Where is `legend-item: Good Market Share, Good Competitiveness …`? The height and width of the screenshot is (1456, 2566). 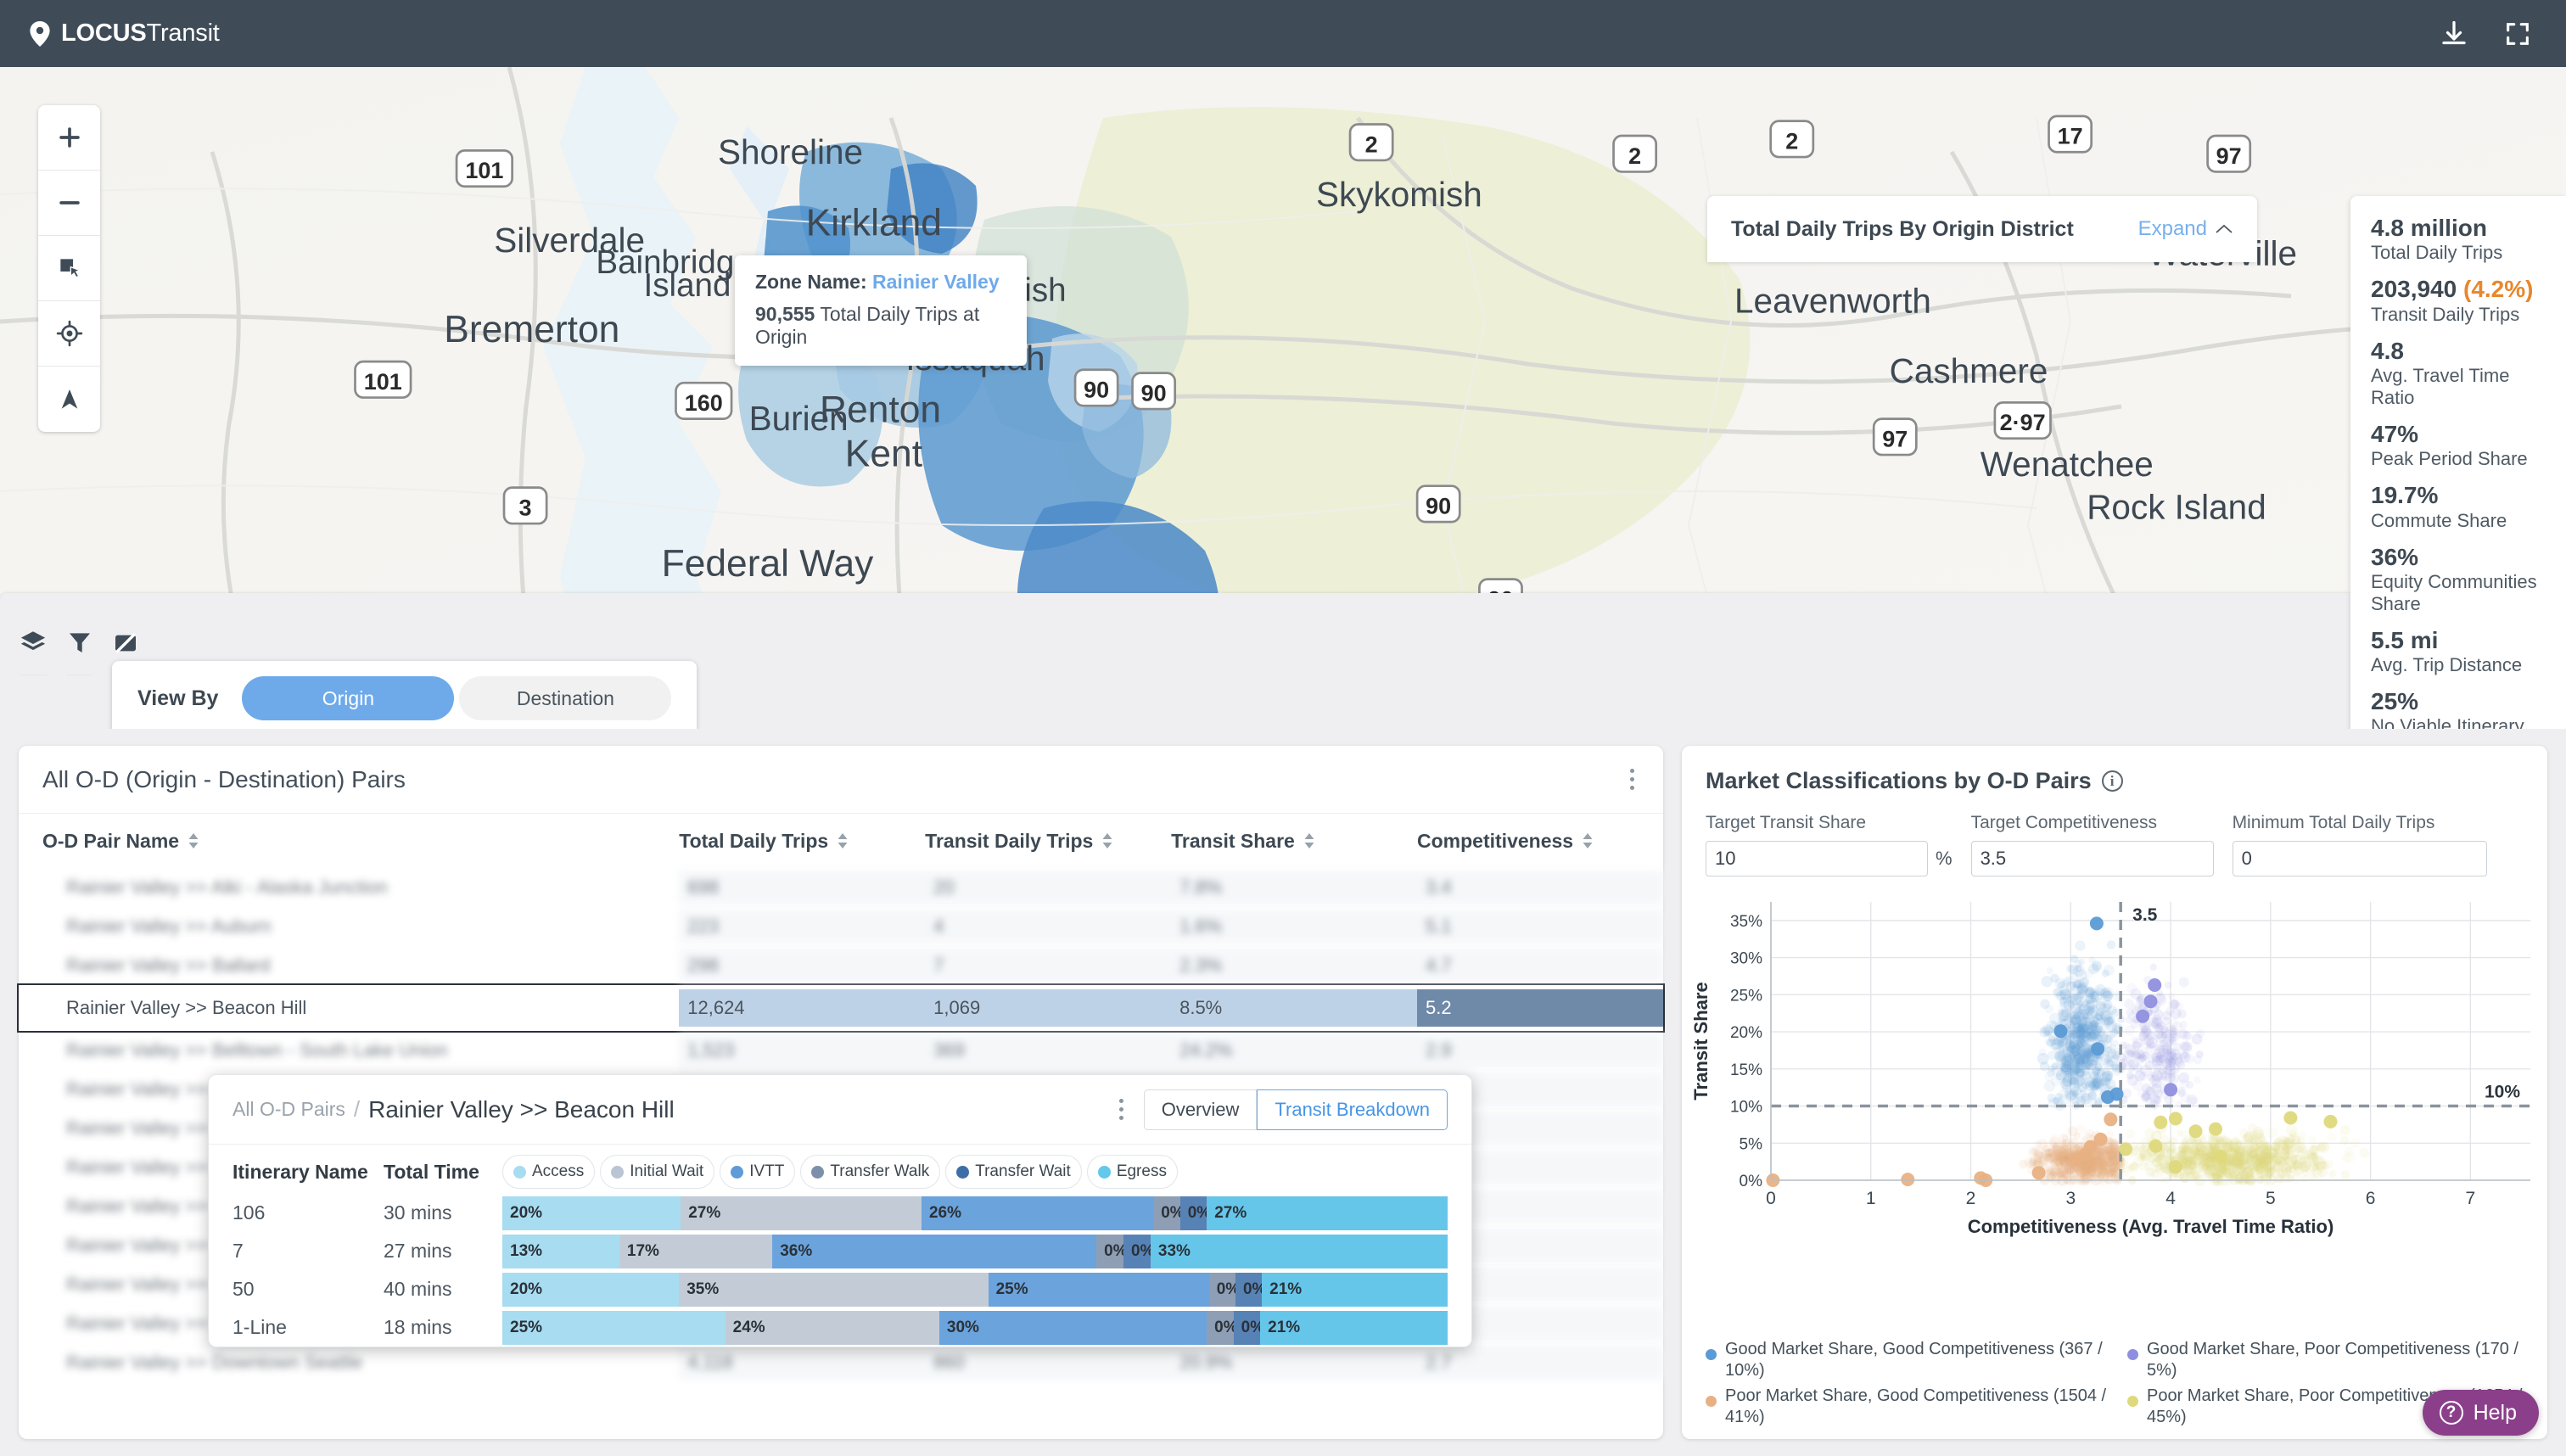
legend-item: Good Market Share, Good Competitiveness … is located at coordinates (1907, 1359).